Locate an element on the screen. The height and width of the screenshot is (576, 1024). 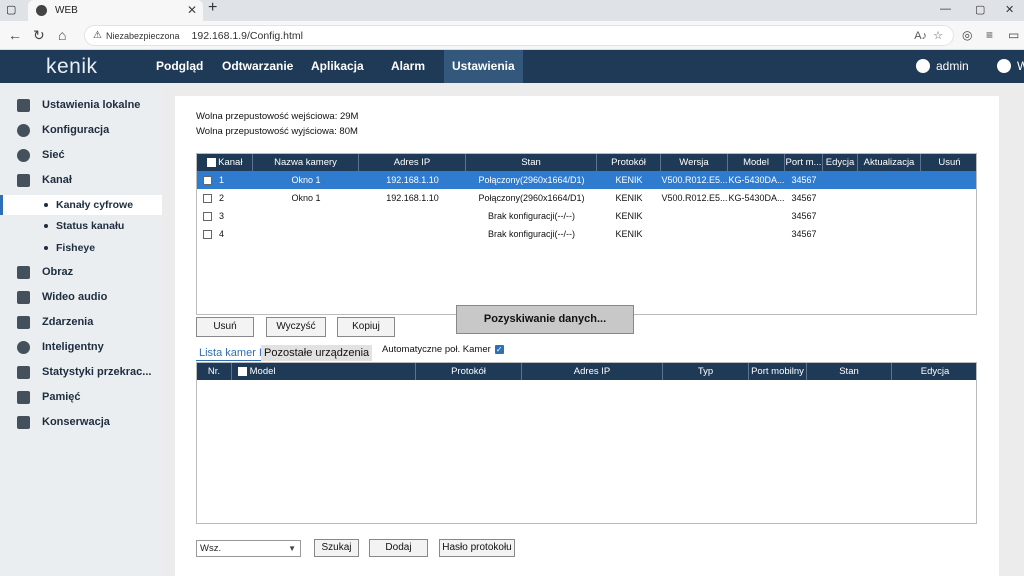
image-icon is located at coordinates (23, 272).